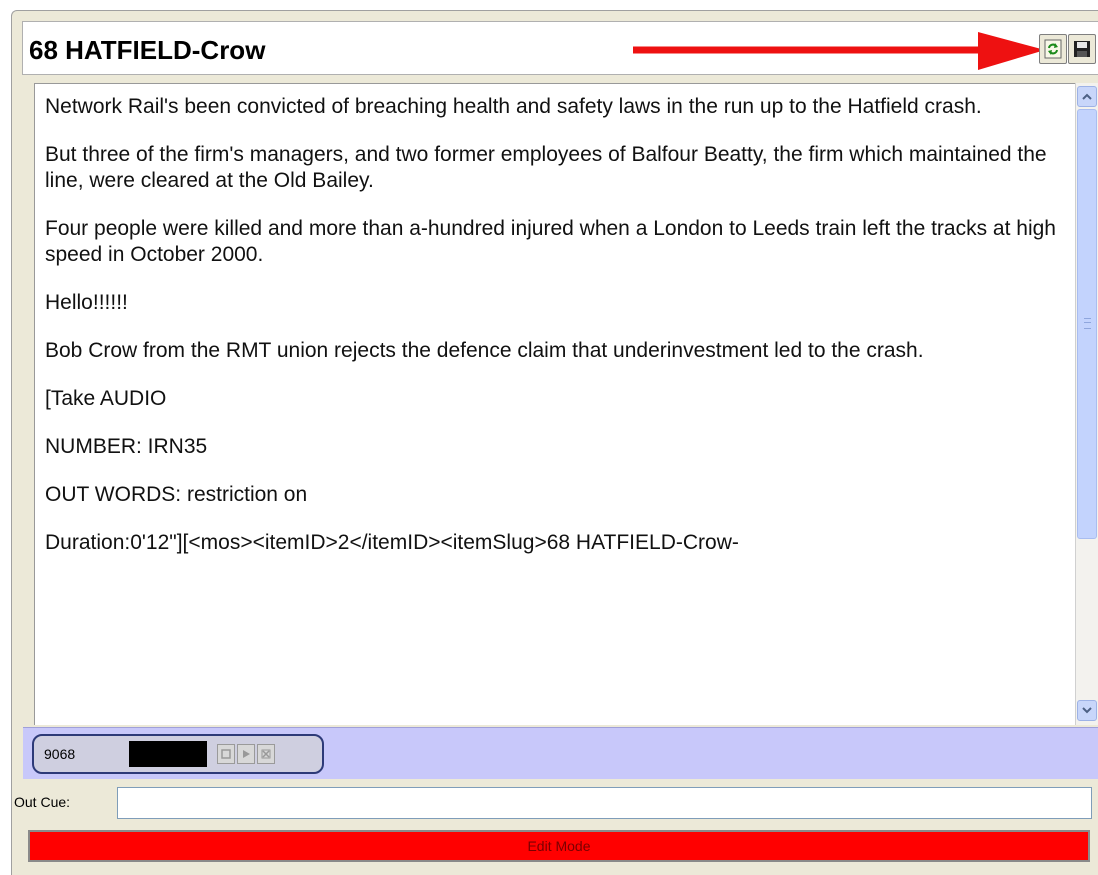  I want to click on refresh-button, so click(1053, 49).